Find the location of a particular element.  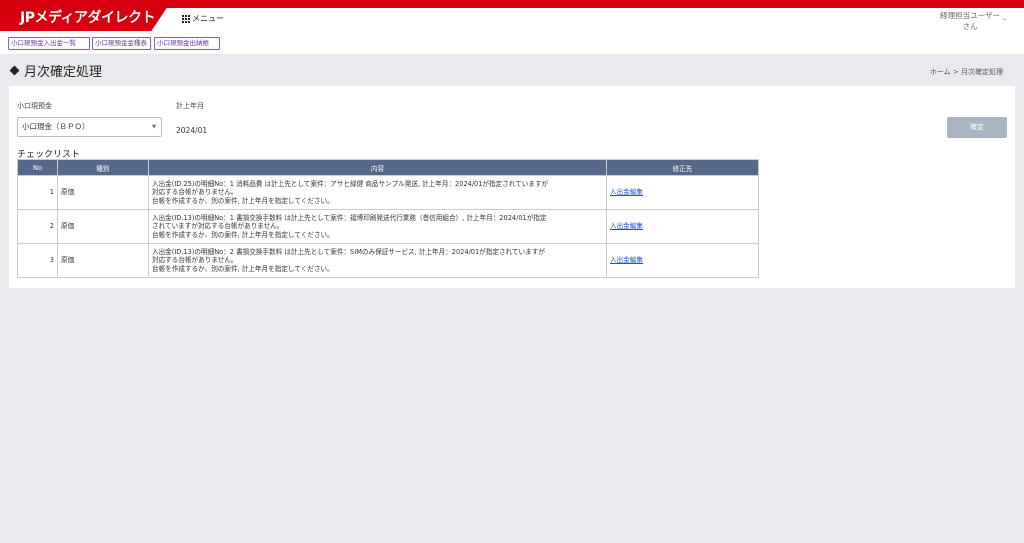

subnav-link-denomination: 小口現預金金種表 is located at coordinates (121, 43).